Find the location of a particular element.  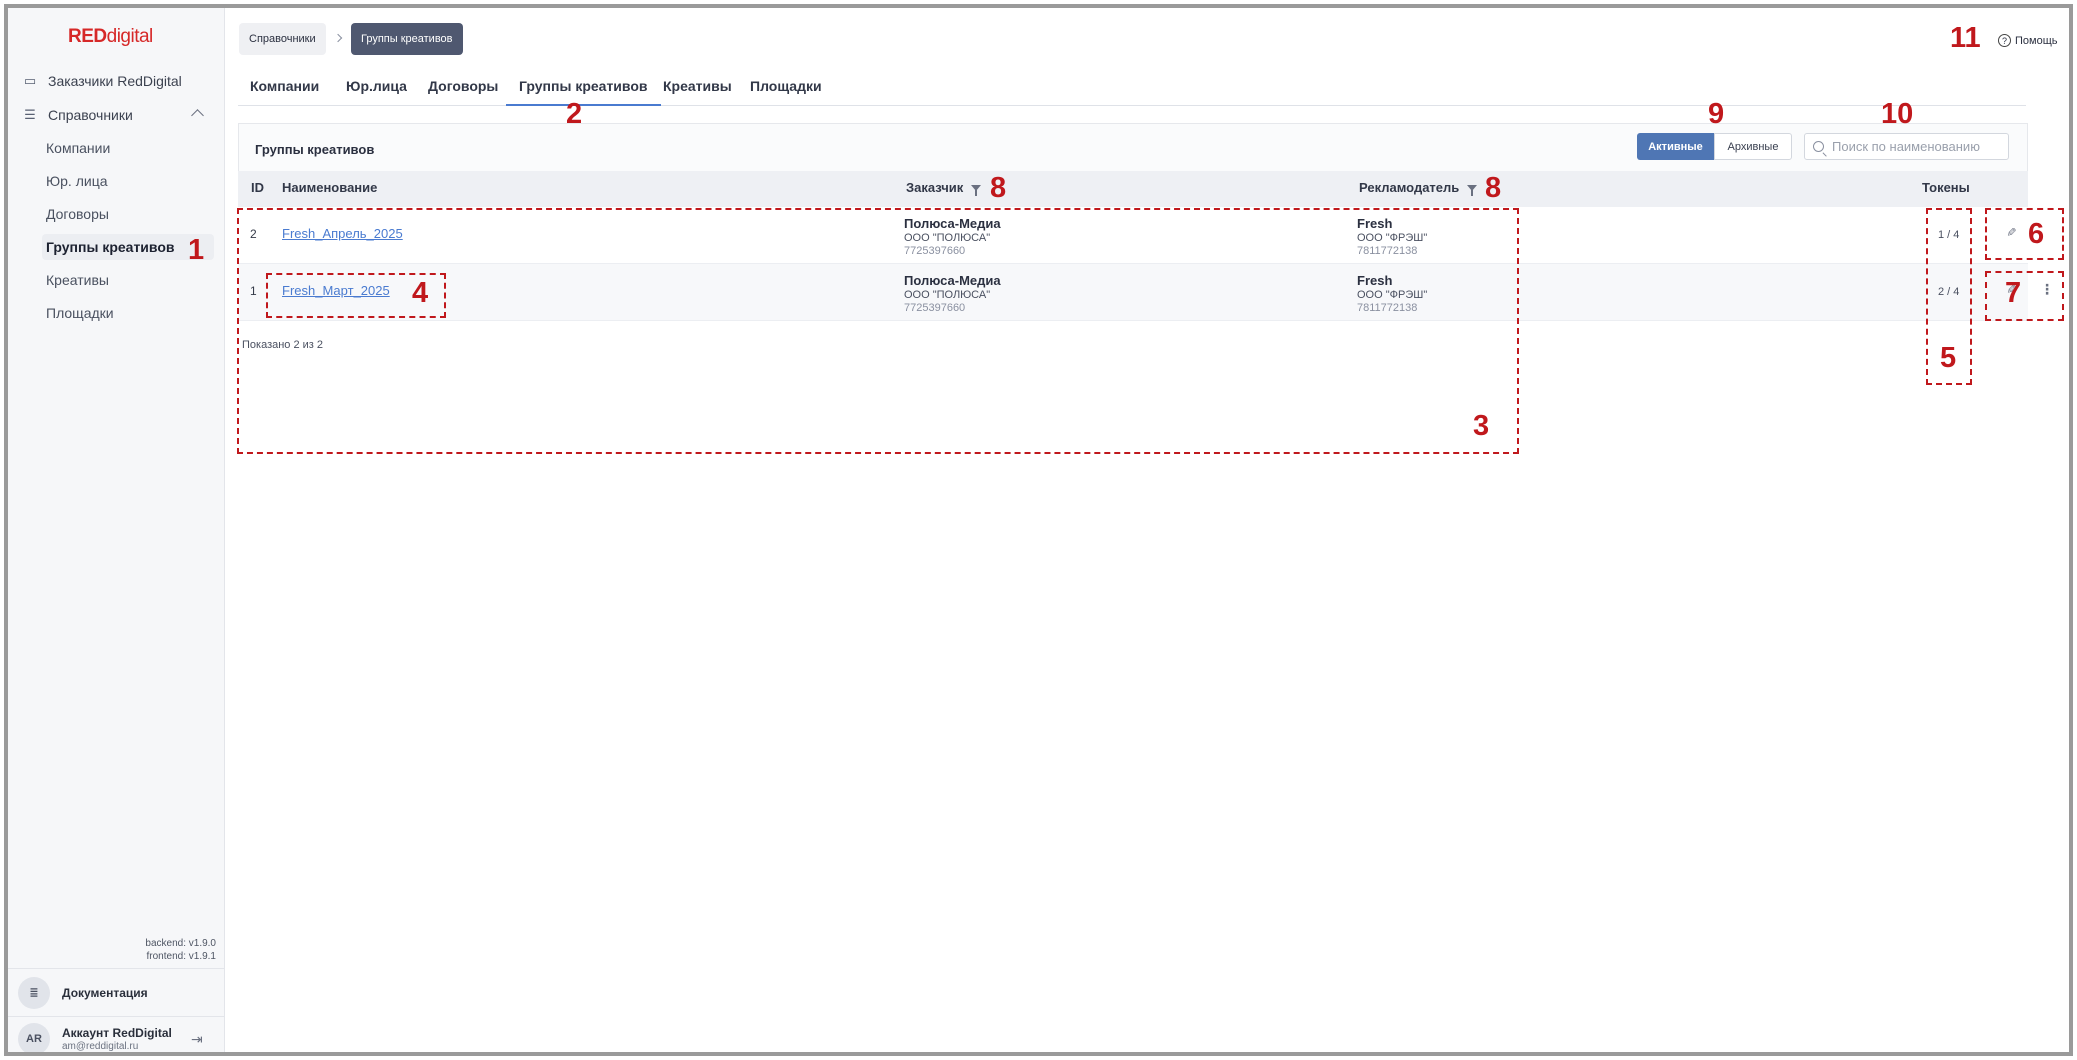

account-email: am@reddigital.ru is located at coordinates (100, 1046).